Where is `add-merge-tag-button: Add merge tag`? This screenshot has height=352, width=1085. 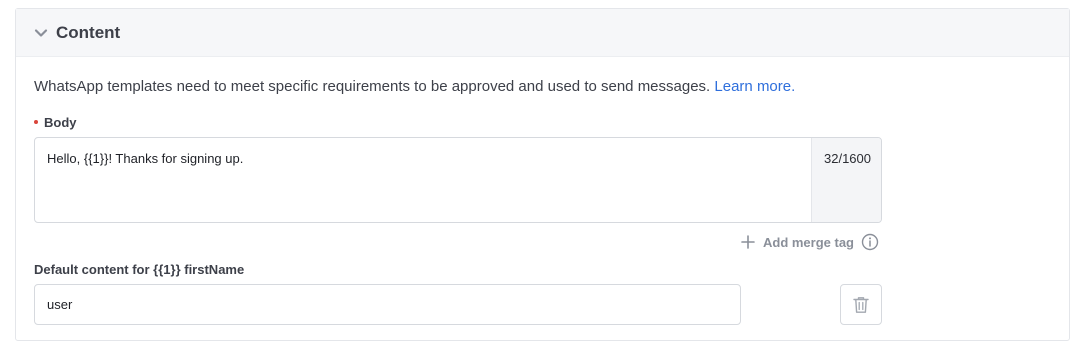 add-merge-tag-button: Add merge tag is located at coordinates (810, 242).